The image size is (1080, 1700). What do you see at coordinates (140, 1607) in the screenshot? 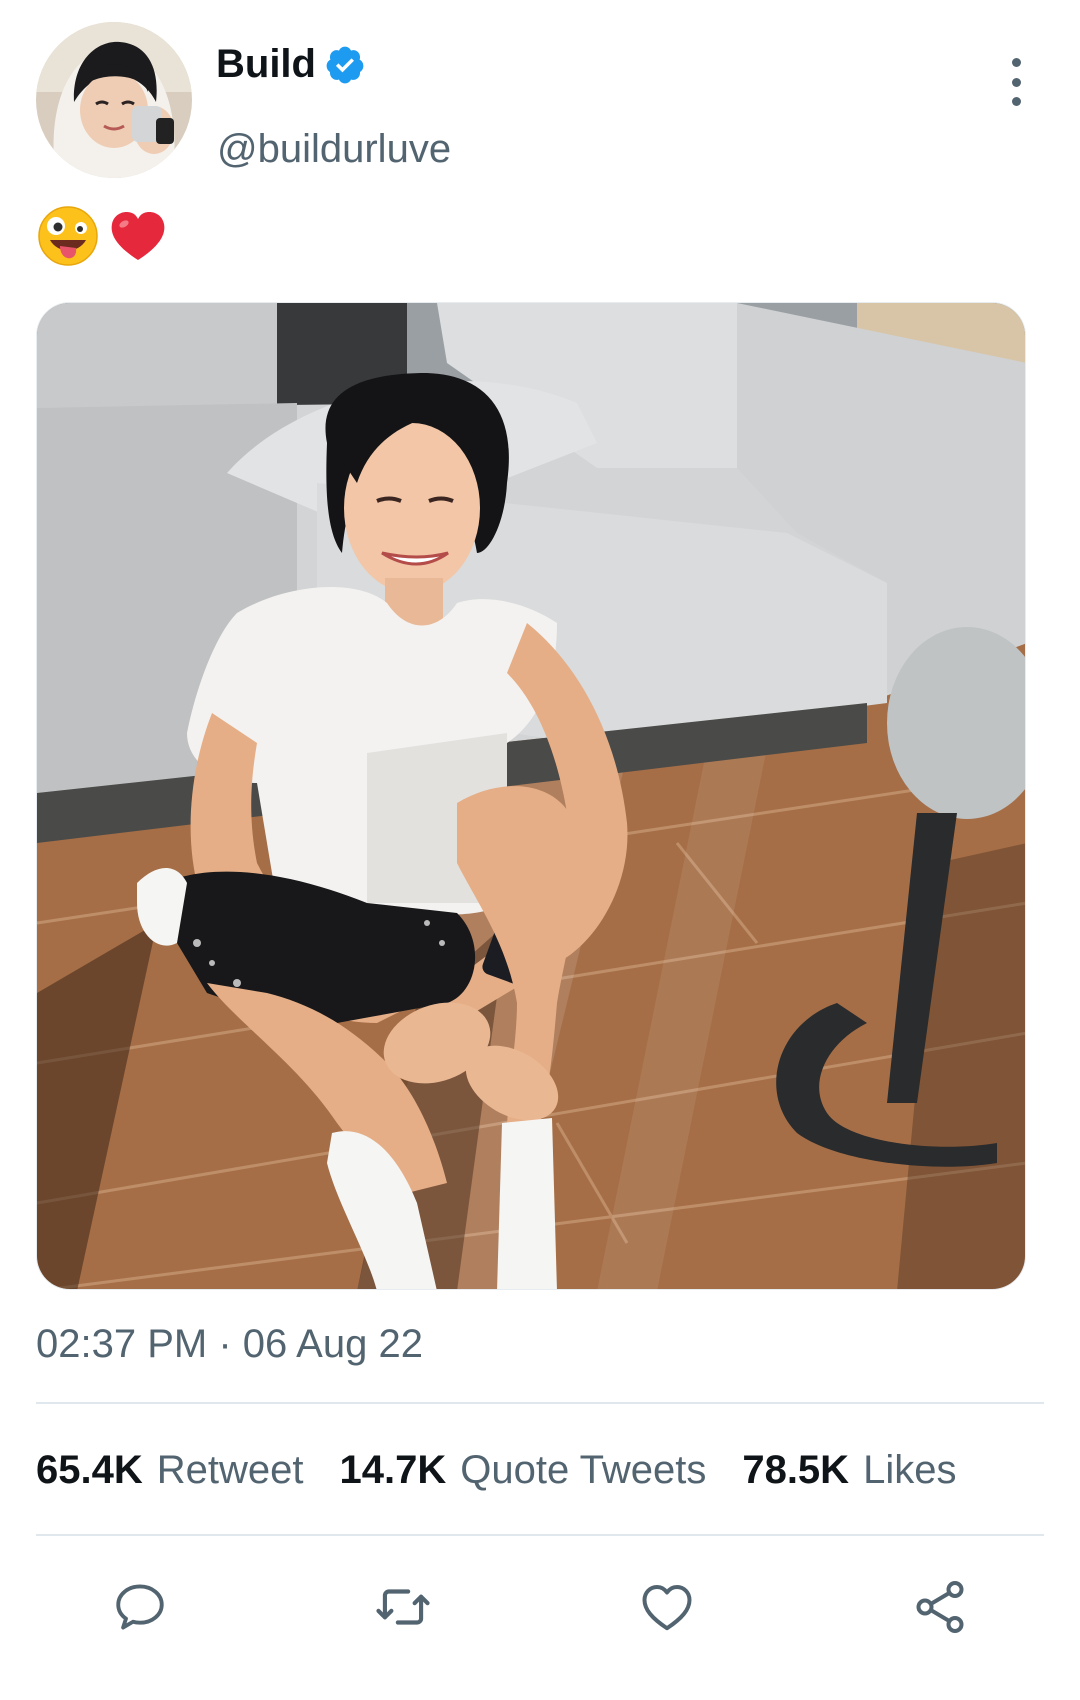
I see `reply-icon` at bounding box center [140, 1607].